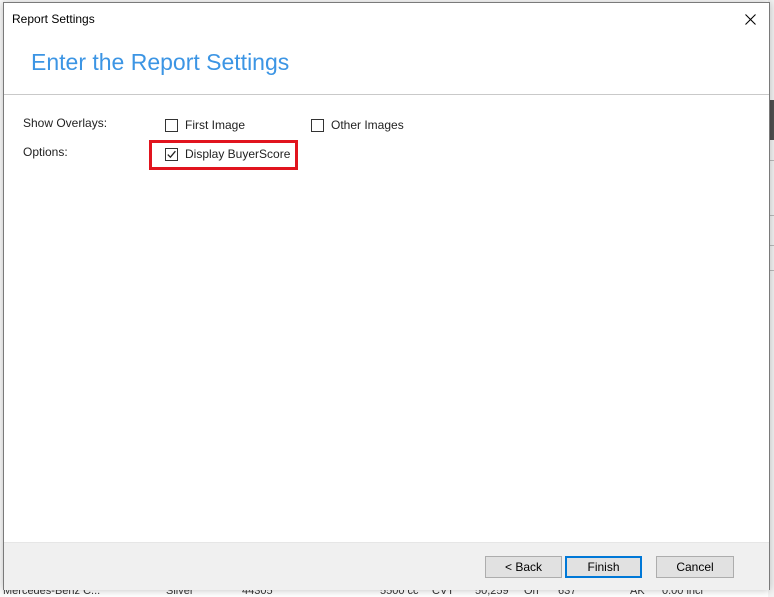  I want to click on back-button: < Back, so click(523, 567).